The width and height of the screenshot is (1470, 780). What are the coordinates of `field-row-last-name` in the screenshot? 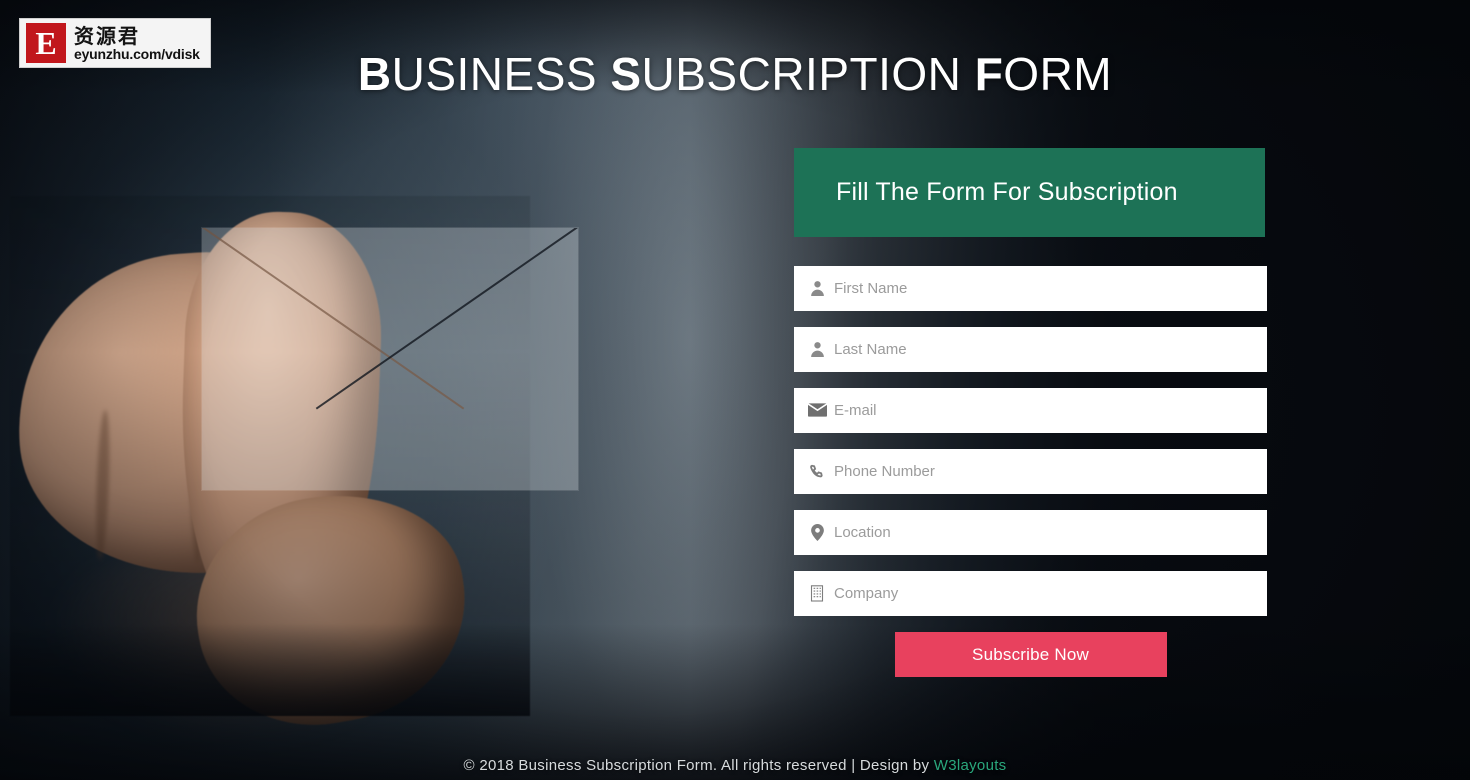 It's located at (1030, 349).